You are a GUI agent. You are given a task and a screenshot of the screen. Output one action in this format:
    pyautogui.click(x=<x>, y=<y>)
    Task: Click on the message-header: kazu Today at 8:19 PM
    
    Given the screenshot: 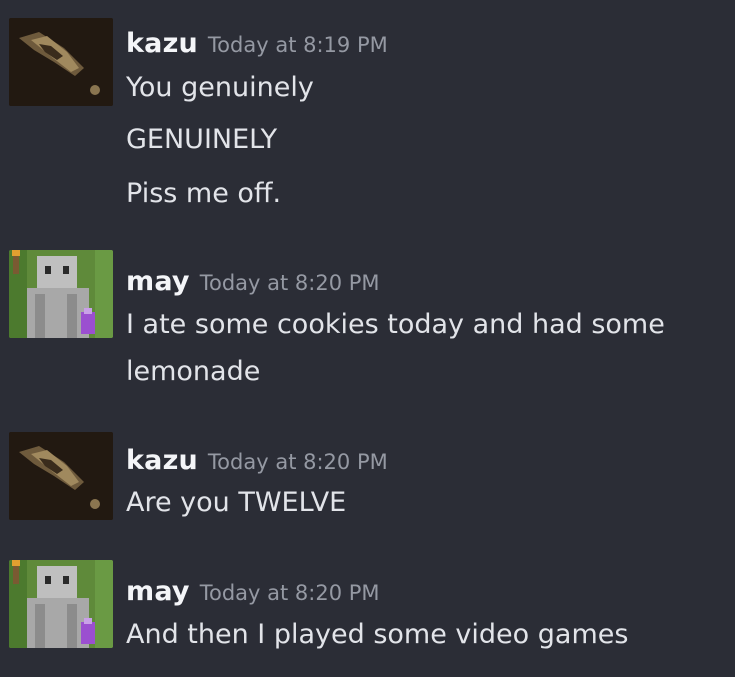 What is the action you would take?
    pyautogui.click(x=257, y=43)
    